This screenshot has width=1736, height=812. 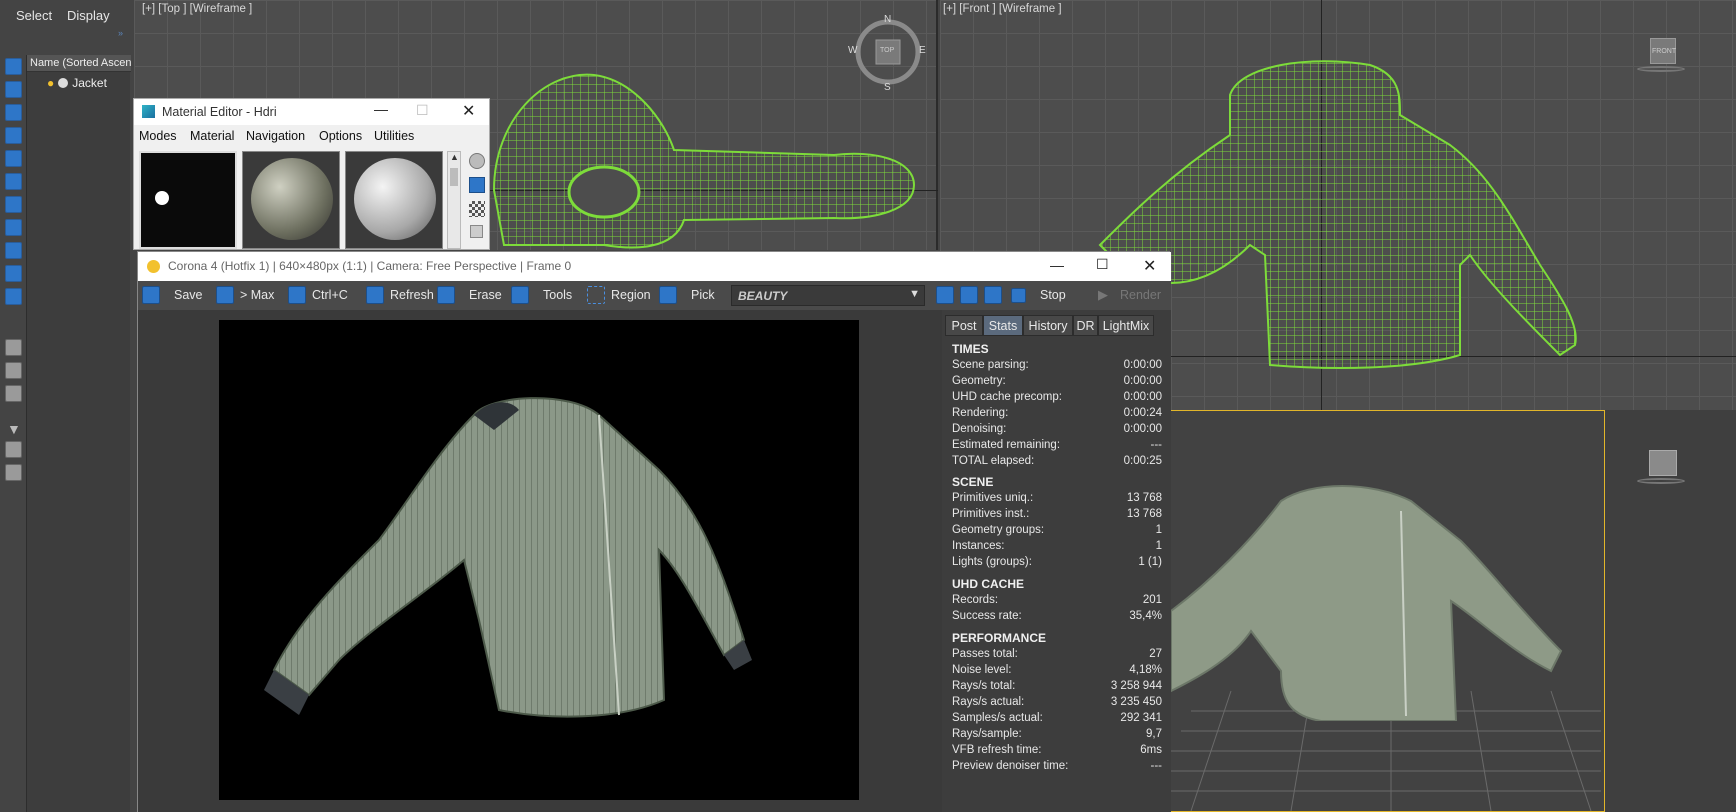 What do you see at coordinates (596, 295) in the screenshot?
I see `region-icon` at bounding box center [596, 295].